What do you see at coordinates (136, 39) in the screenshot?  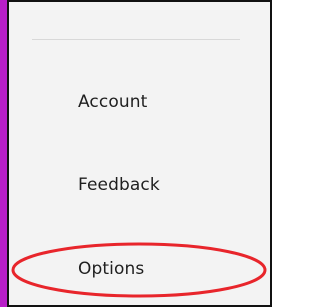 I see `menu-divider` at bounding box center [136, 39].